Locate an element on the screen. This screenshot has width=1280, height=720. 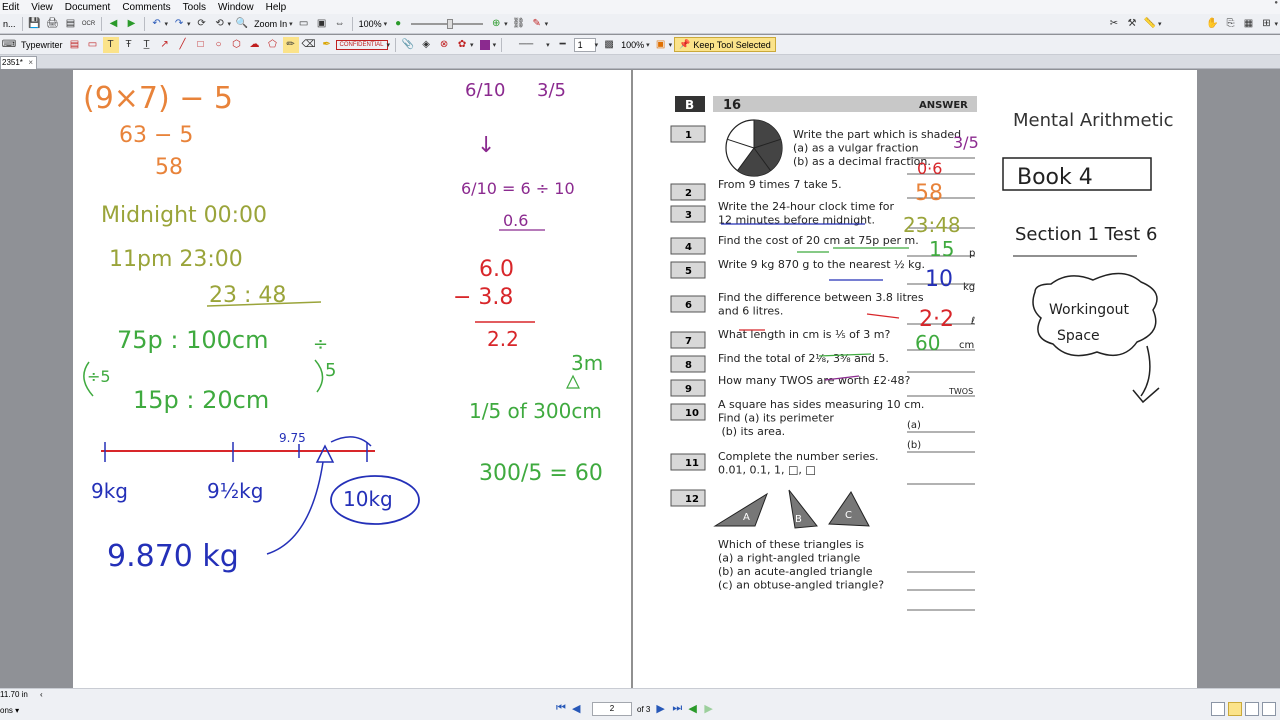
zoom-in-dropdown-icon: ▾ is located at coordinates (291, 24).